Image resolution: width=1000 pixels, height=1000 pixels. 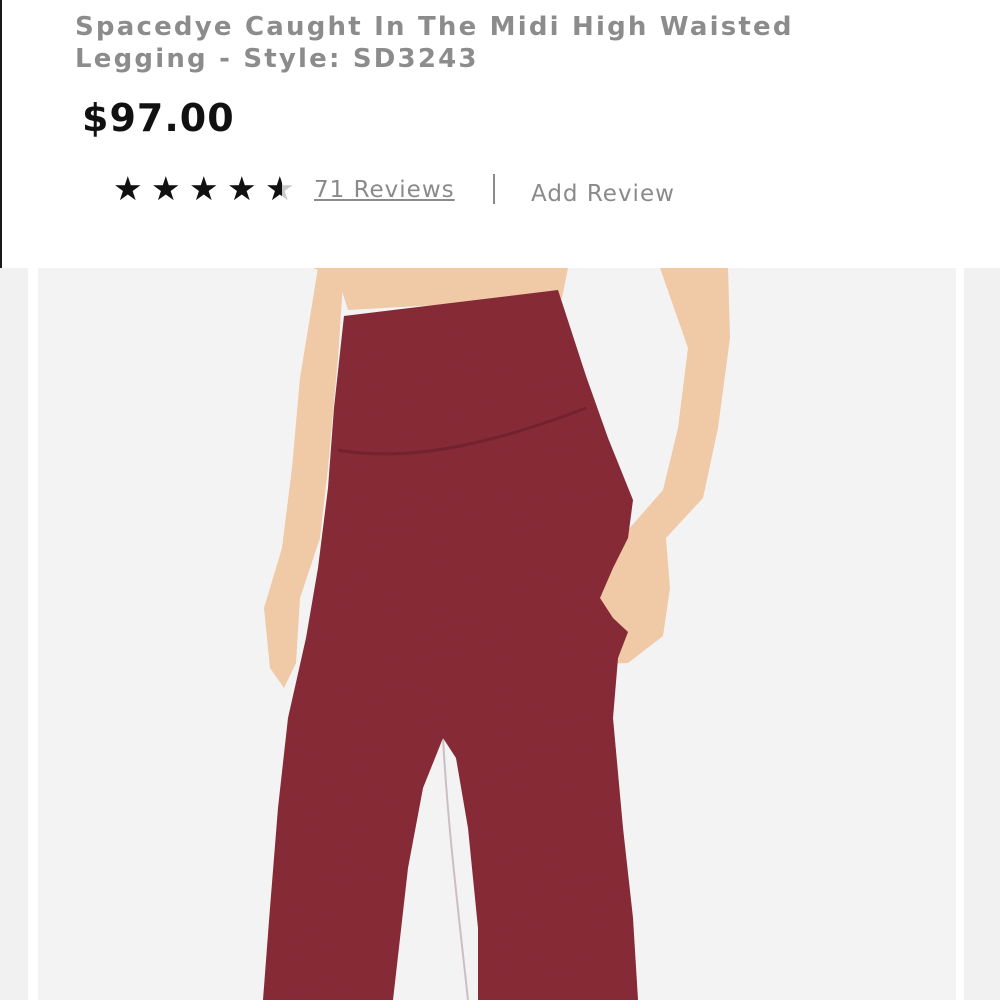 What do you see at coordinates (158, 118) in the screenshot?
I see `product-price: $97.00` at bounding box center [158, 118].